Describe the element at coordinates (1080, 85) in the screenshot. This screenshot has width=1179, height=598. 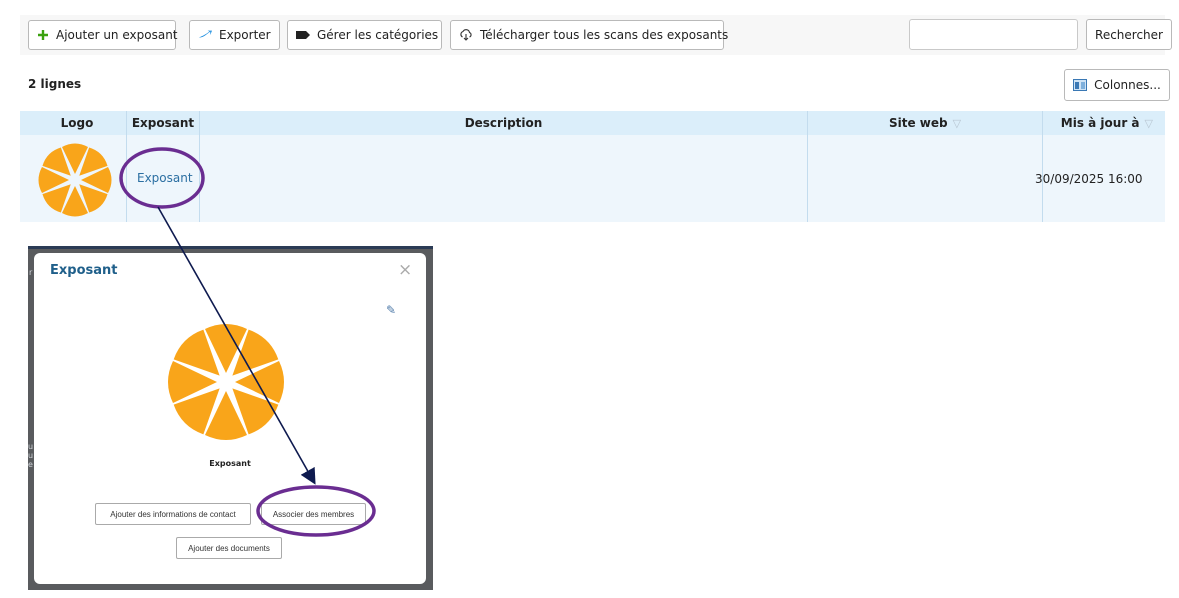
I see `columns-icon` at that location.